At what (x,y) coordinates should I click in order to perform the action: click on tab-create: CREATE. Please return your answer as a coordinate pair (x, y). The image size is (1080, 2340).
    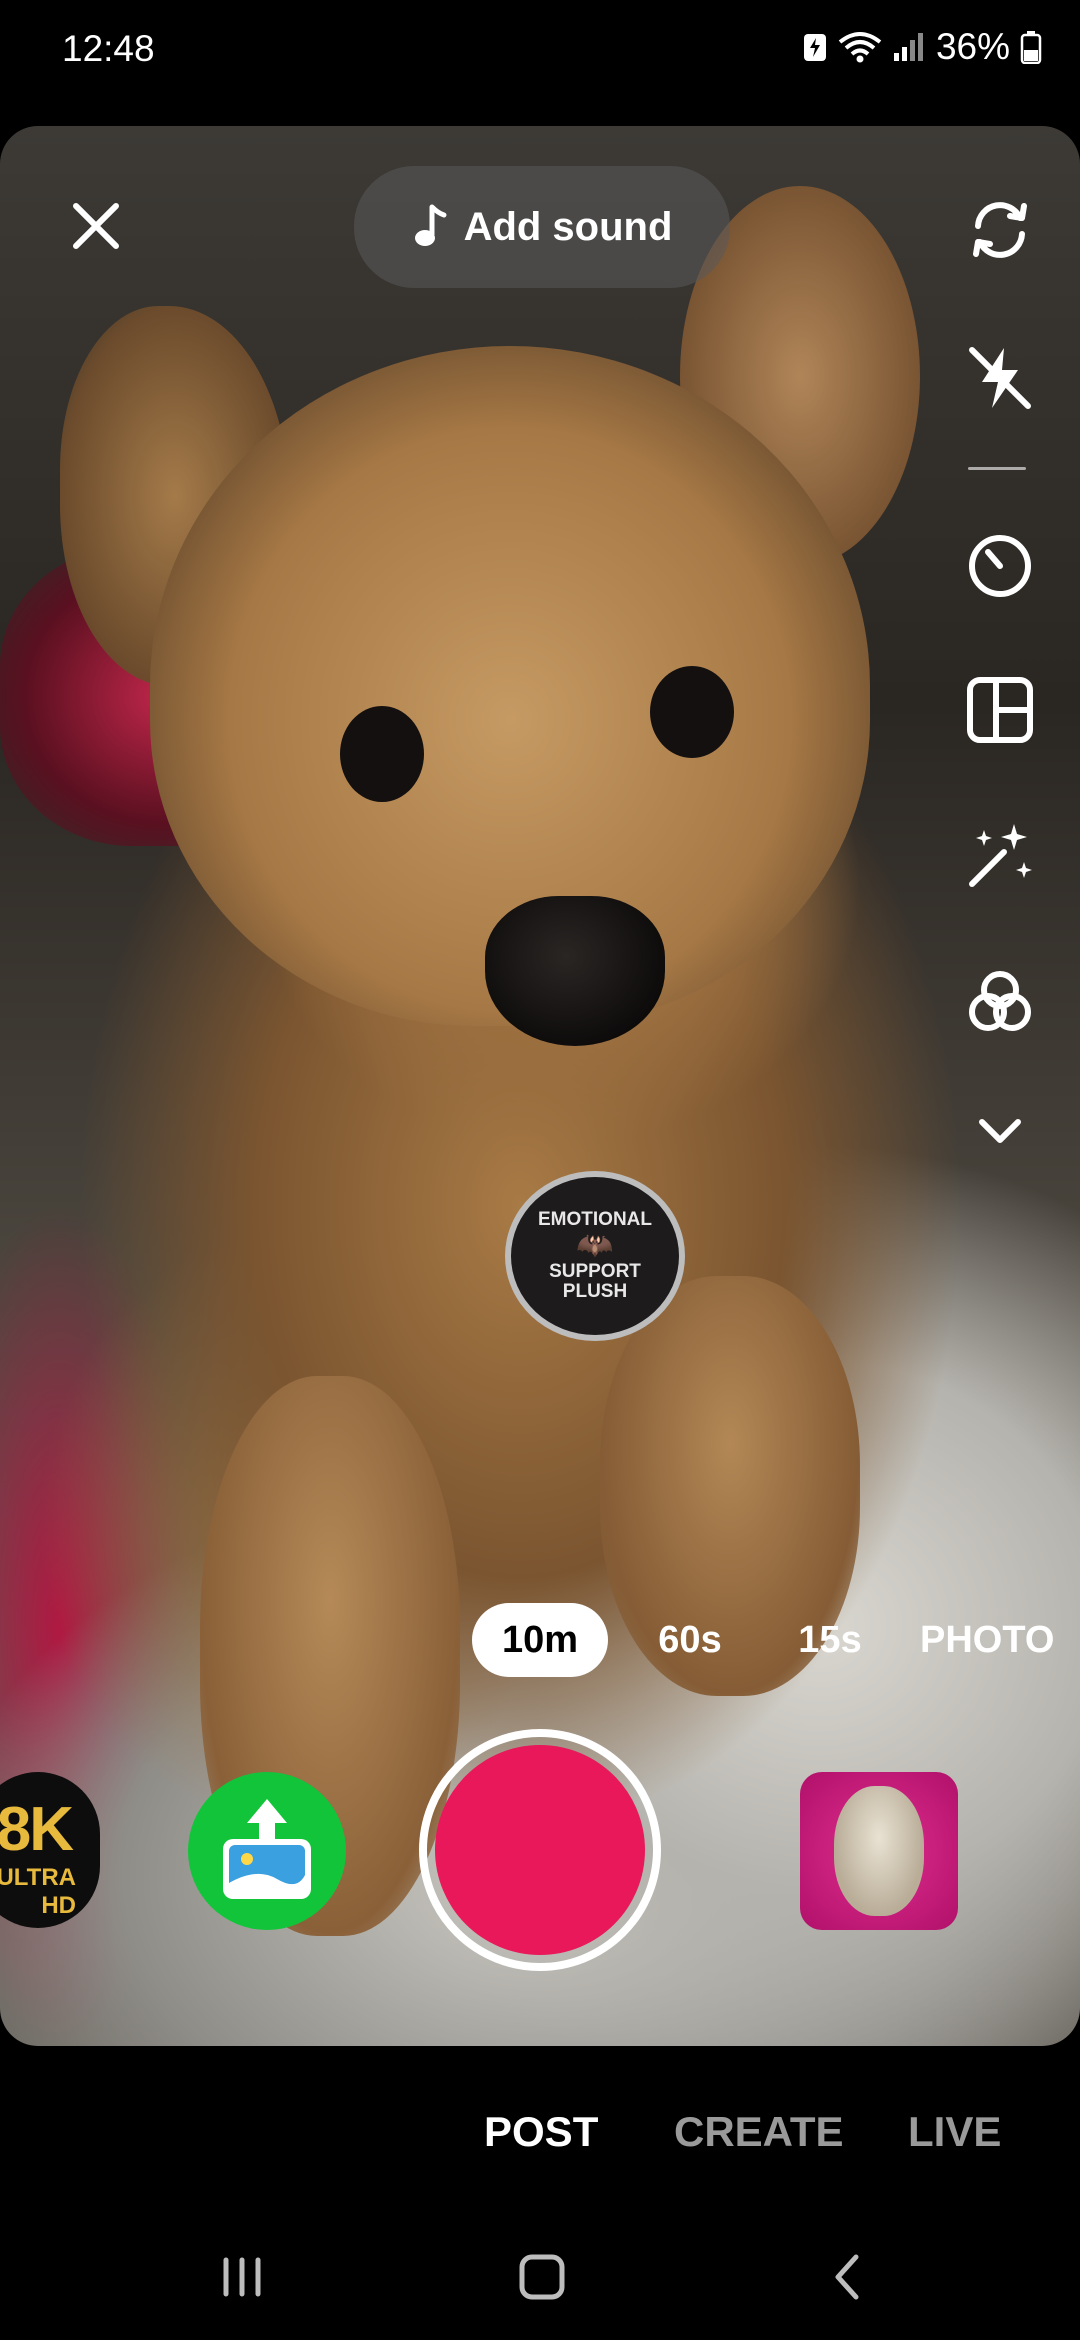
    Looking at the image, I should click on (759, 2132).